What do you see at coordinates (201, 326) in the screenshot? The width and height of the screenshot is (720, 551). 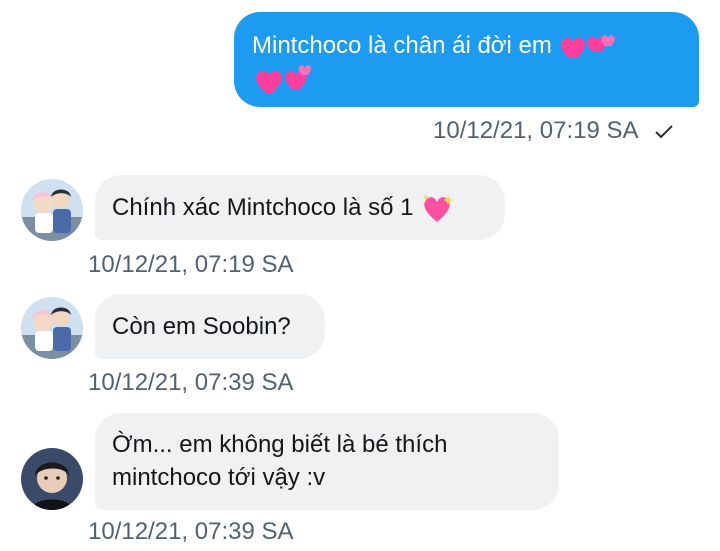 I see `message-text: Còn em Soobin?` at bounding box center [201, 326].